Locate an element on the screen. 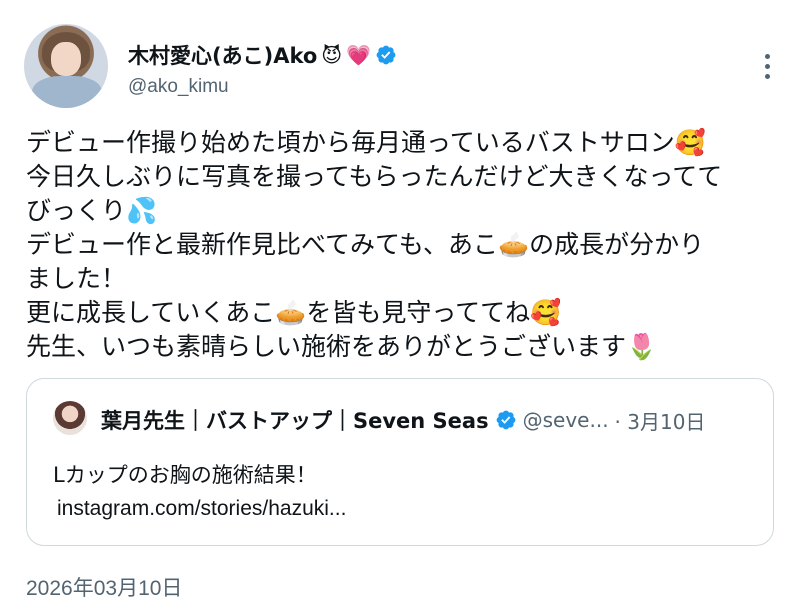 The height and width of the screenshot is (611, 800). tweet-timestamp: 2026年03月10日 is located at coordinates (104, 587).